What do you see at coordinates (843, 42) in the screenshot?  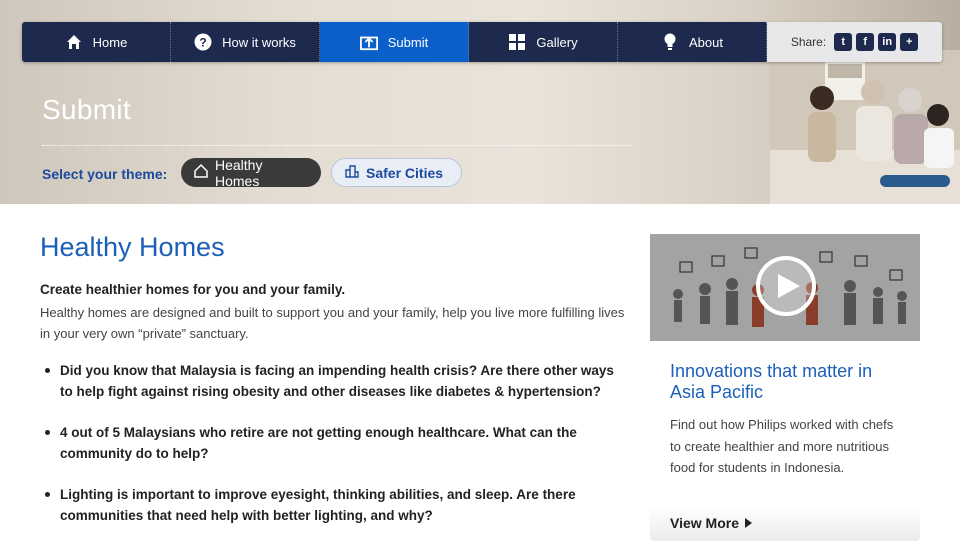 I see `twitter-icon: t` at bounding box center [843, 42].